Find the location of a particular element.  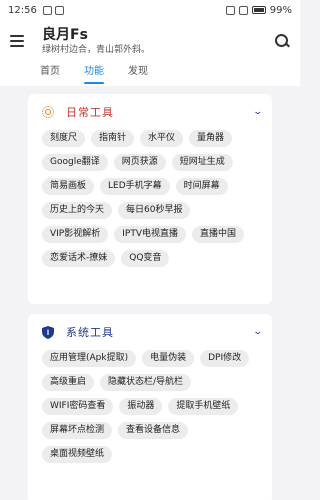

app-header: 良月Fs 绿树村边合，青山郭外斜。 is located at coordinates (150, 41).